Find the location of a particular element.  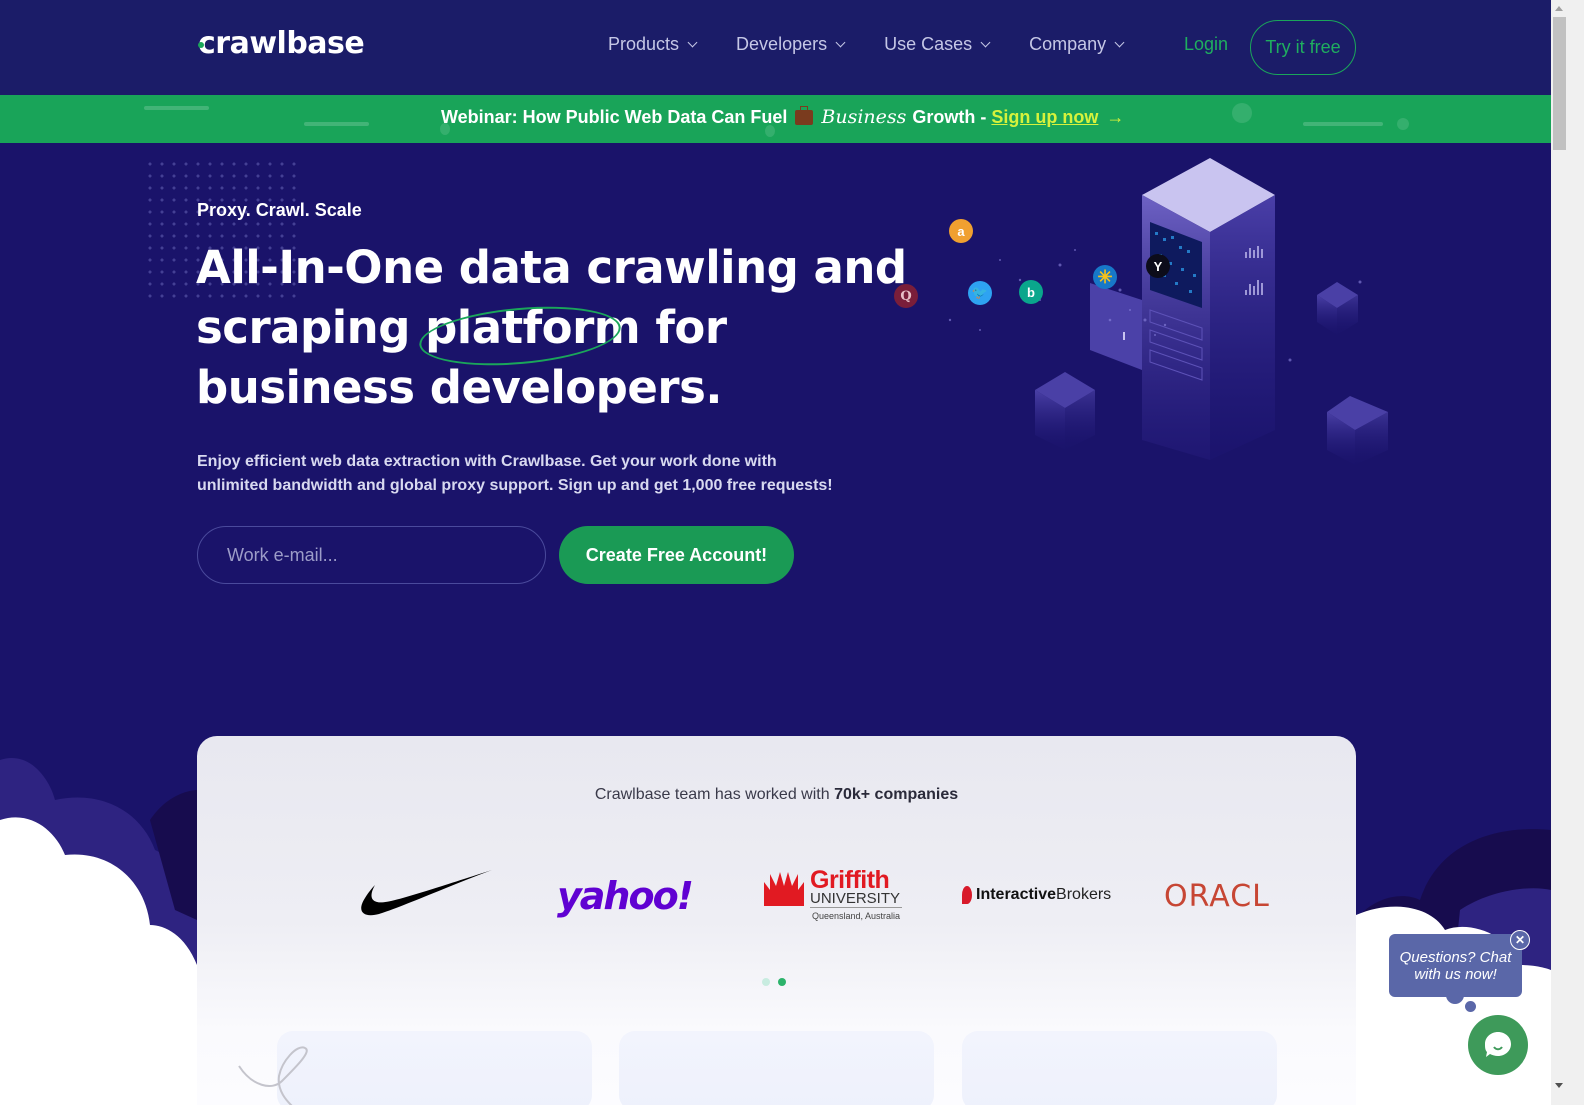

nav-company: Company is located at coordinates (1077, 44).